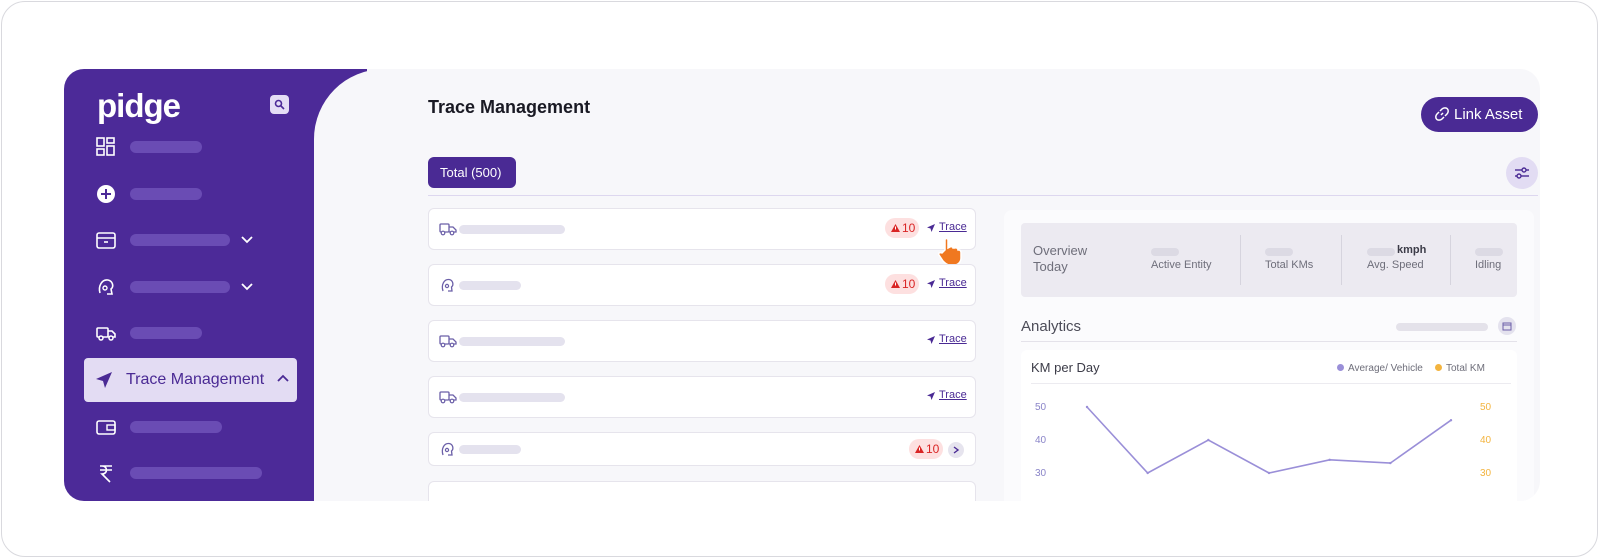 The height and width of the screenshot is (559, 1600). Describe the element at coordinates (702, 491) in the screenshot. I see `list-item` at that location.